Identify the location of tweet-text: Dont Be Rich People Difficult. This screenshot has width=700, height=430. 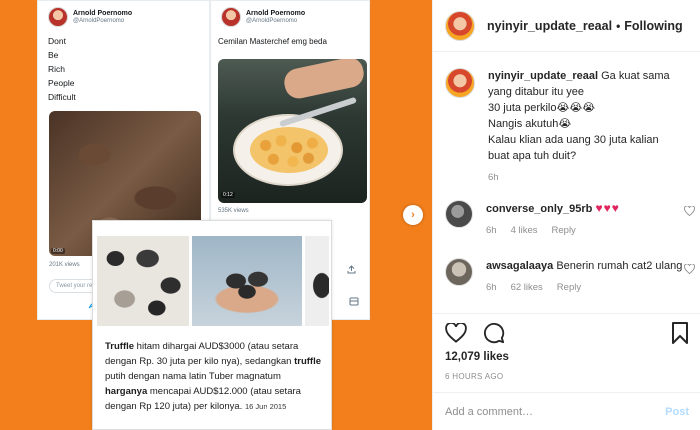
(123, 65).